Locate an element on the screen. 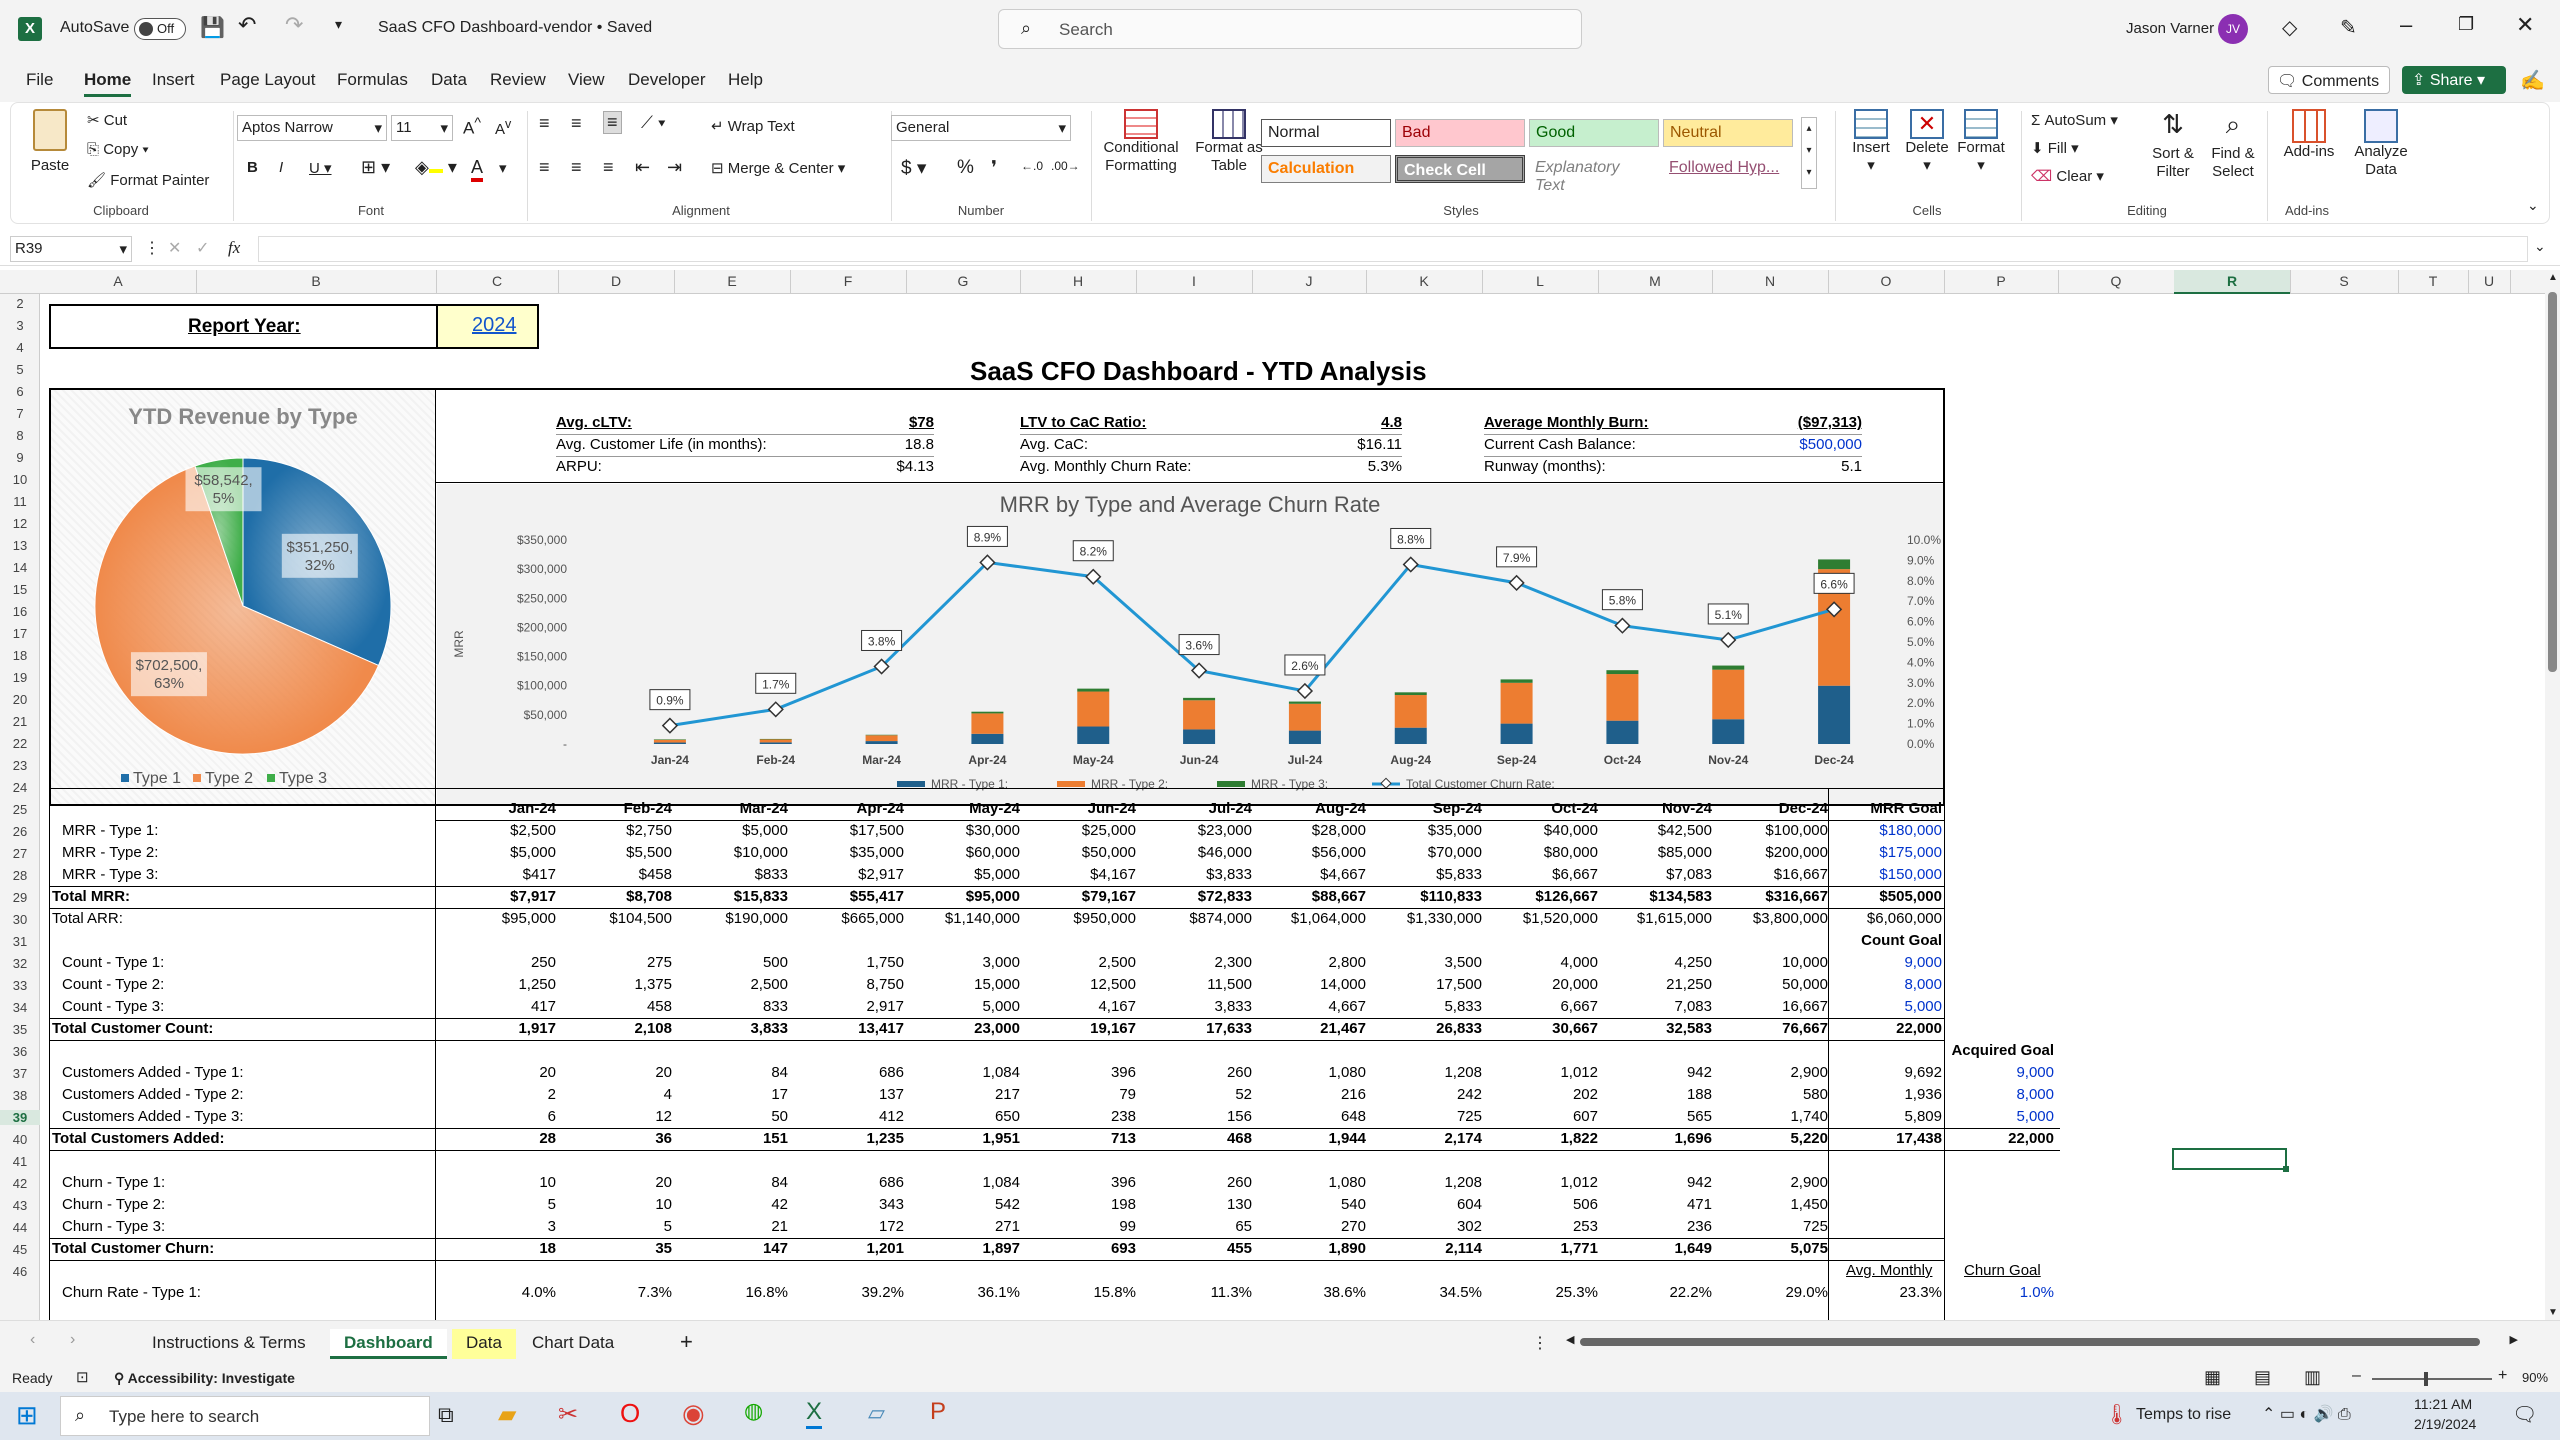  table-cell: $126,667 is located at coordinates (1566, 896).